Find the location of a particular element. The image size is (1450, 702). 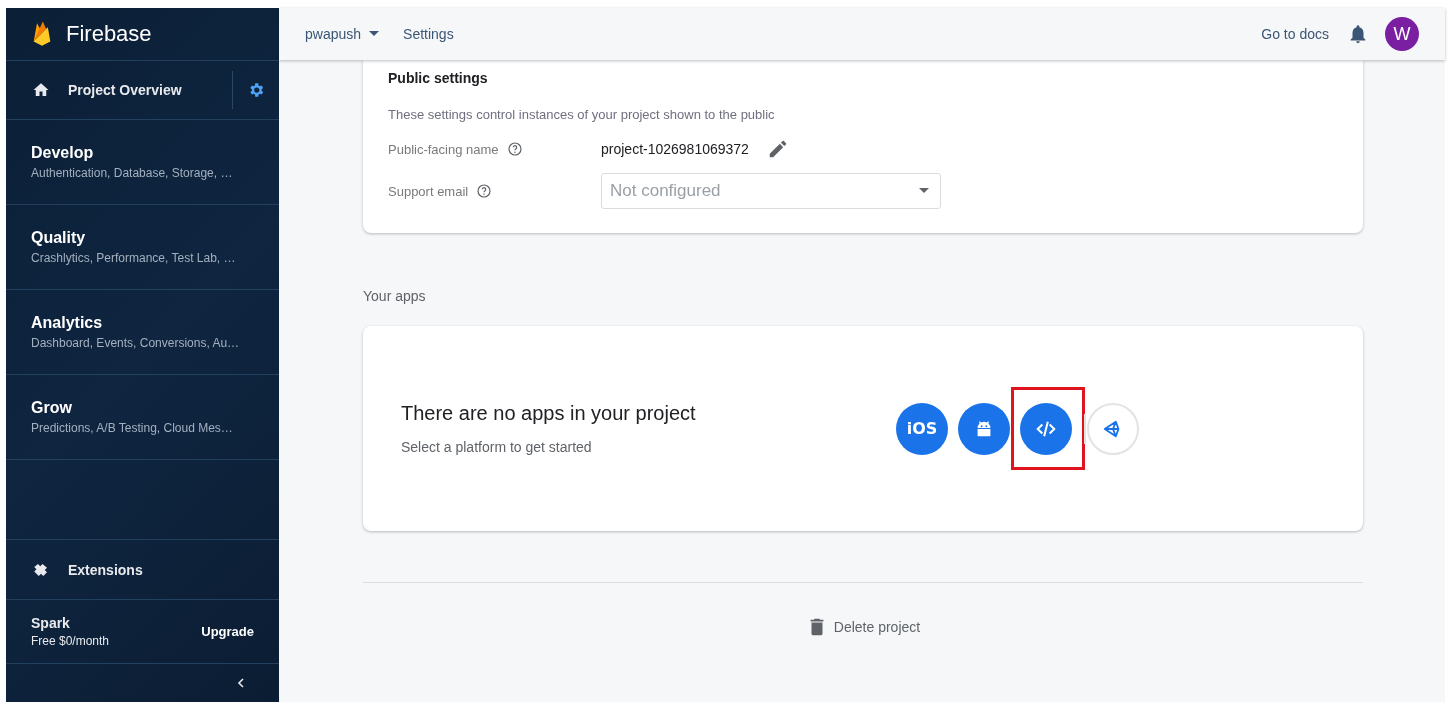

support-email-select: Not configured is located at coordinates (771, 191).